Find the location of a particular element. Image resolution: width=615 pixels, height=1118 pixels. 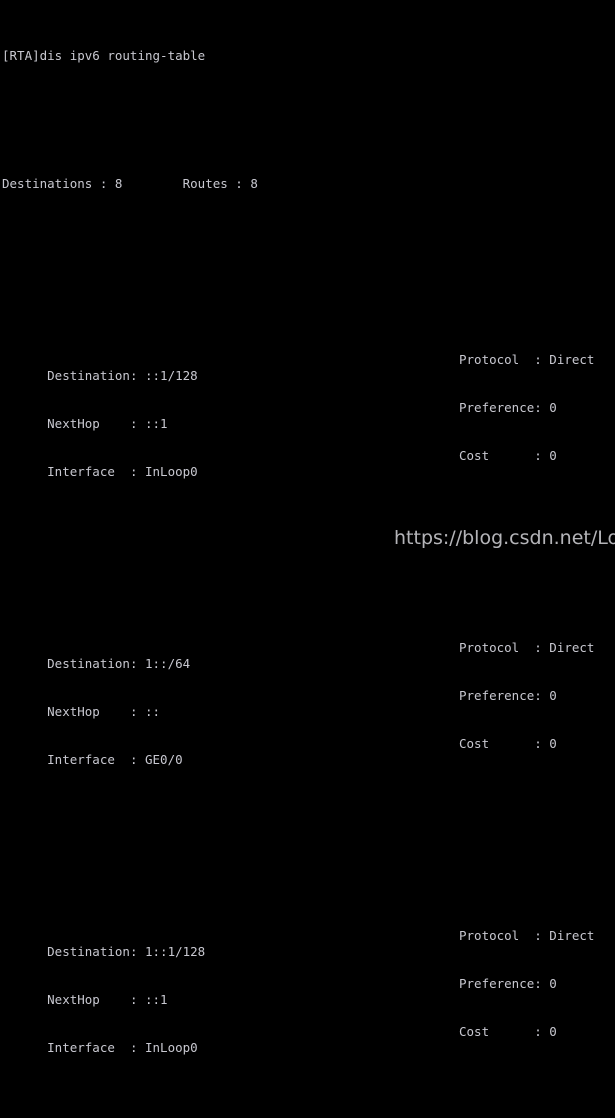

route-nexthop-line: NextHop : :: Preference: 0 is located at coordinates (307, 703).